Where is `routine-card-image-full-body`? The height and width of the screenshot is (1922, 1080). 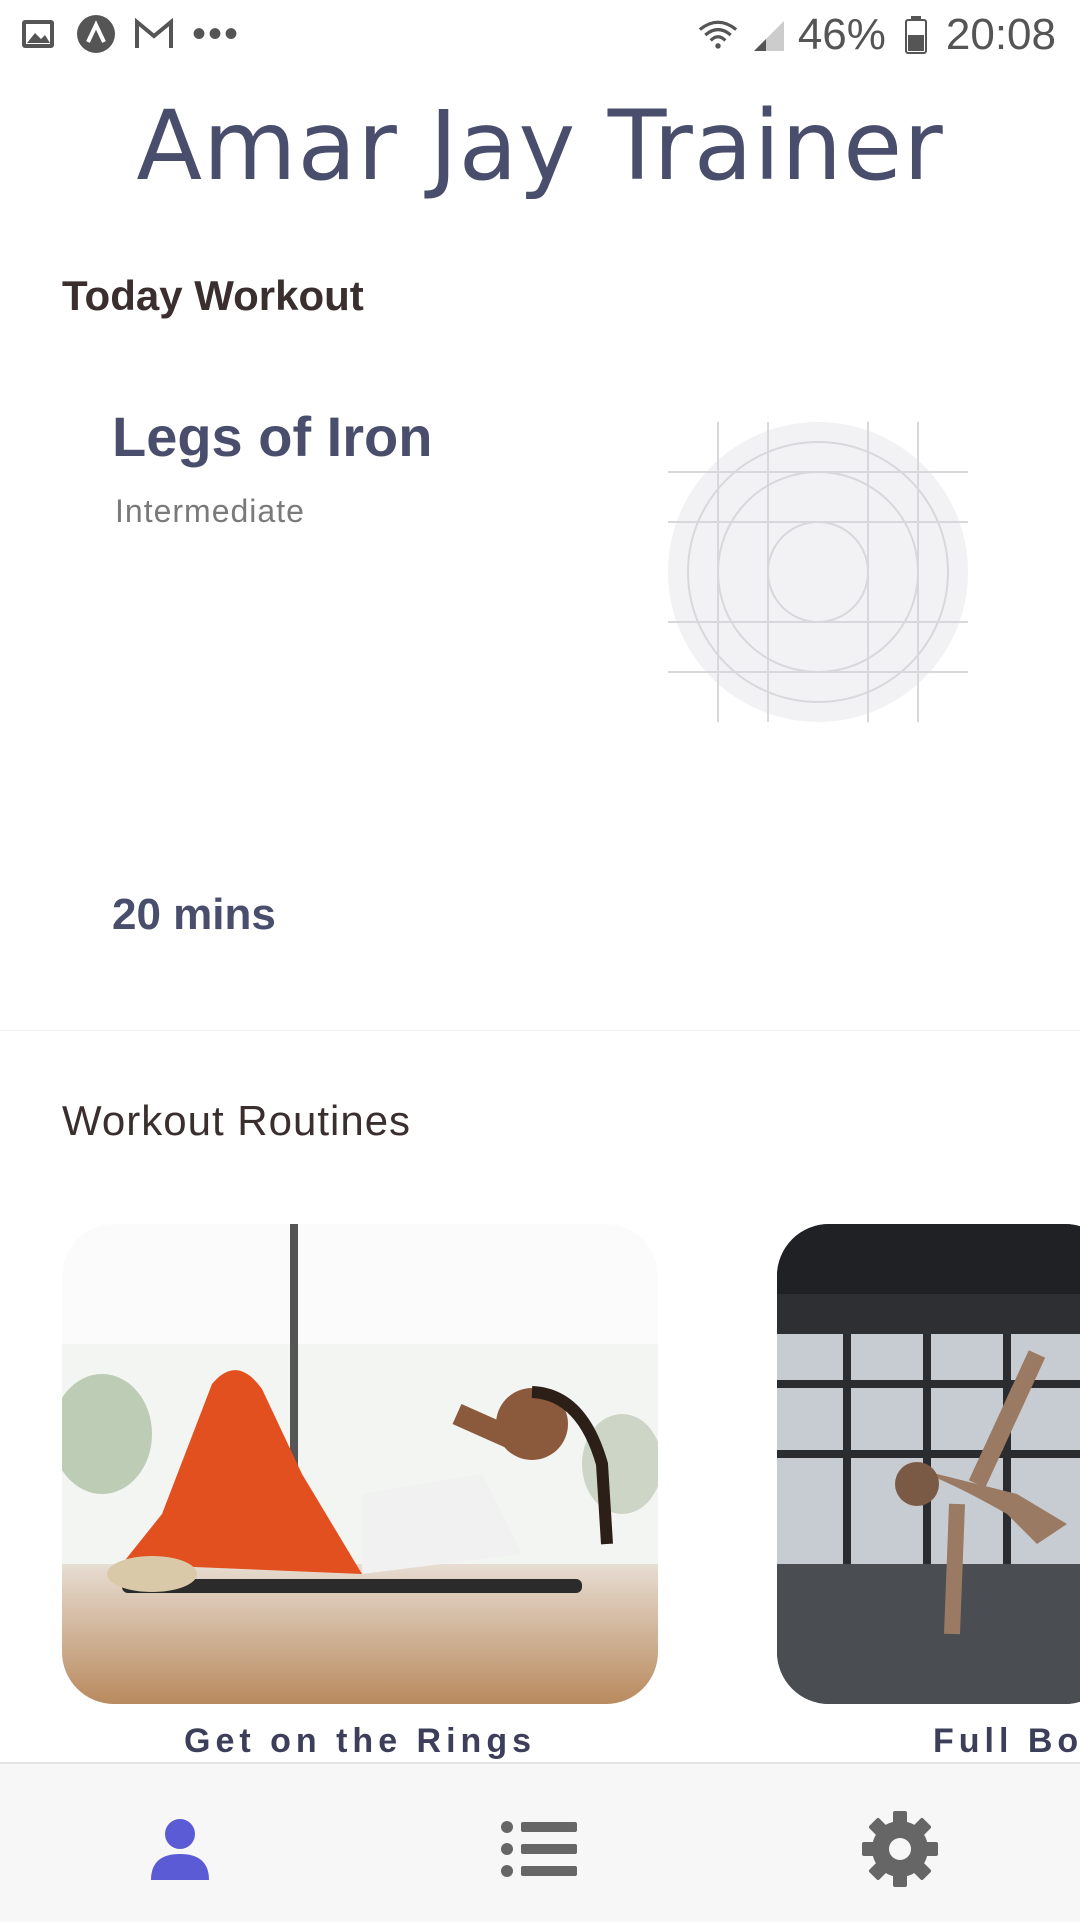
routine-card-image-full-body is located at coordinates (928, 1464).